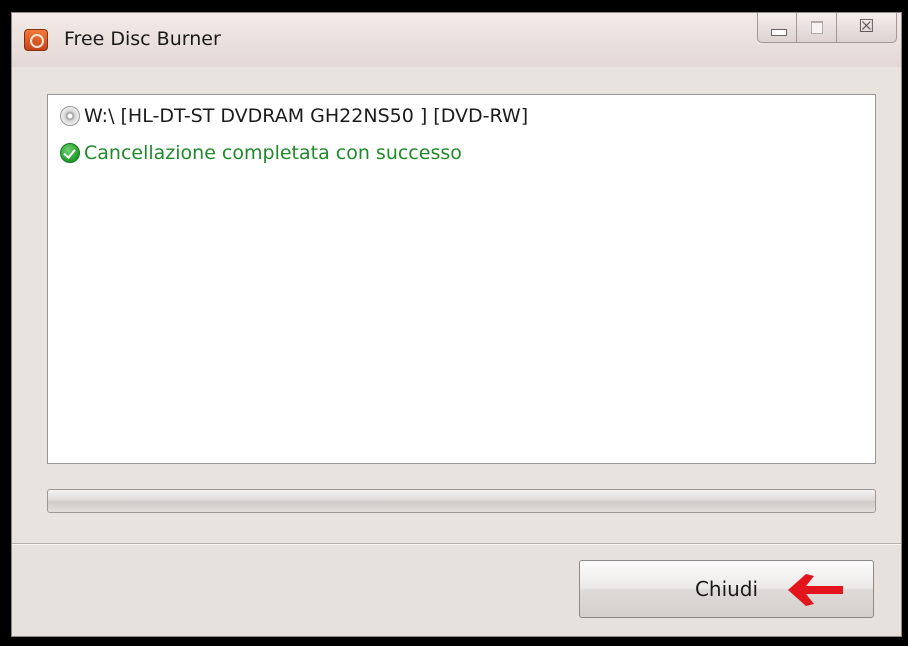  I want to click on red-arrow-icon, so click(815, 590).